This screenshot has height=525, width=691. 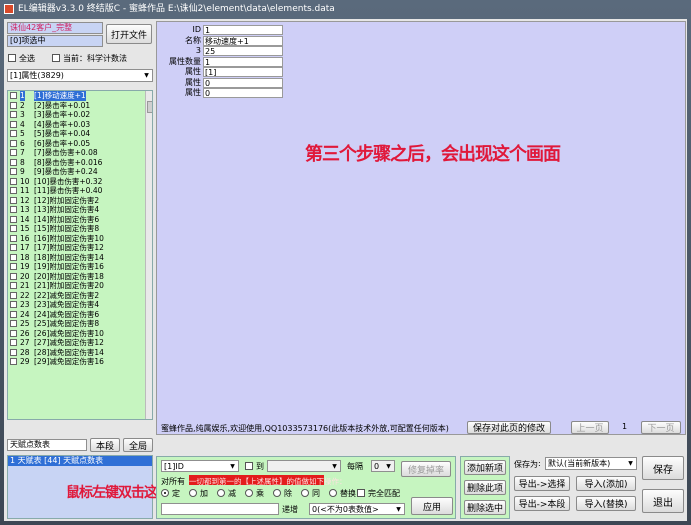 What do you see at coordinates (149, 107) in the screenshot?
I see `scrollbar-thumb` at bounding box center [149, 107].